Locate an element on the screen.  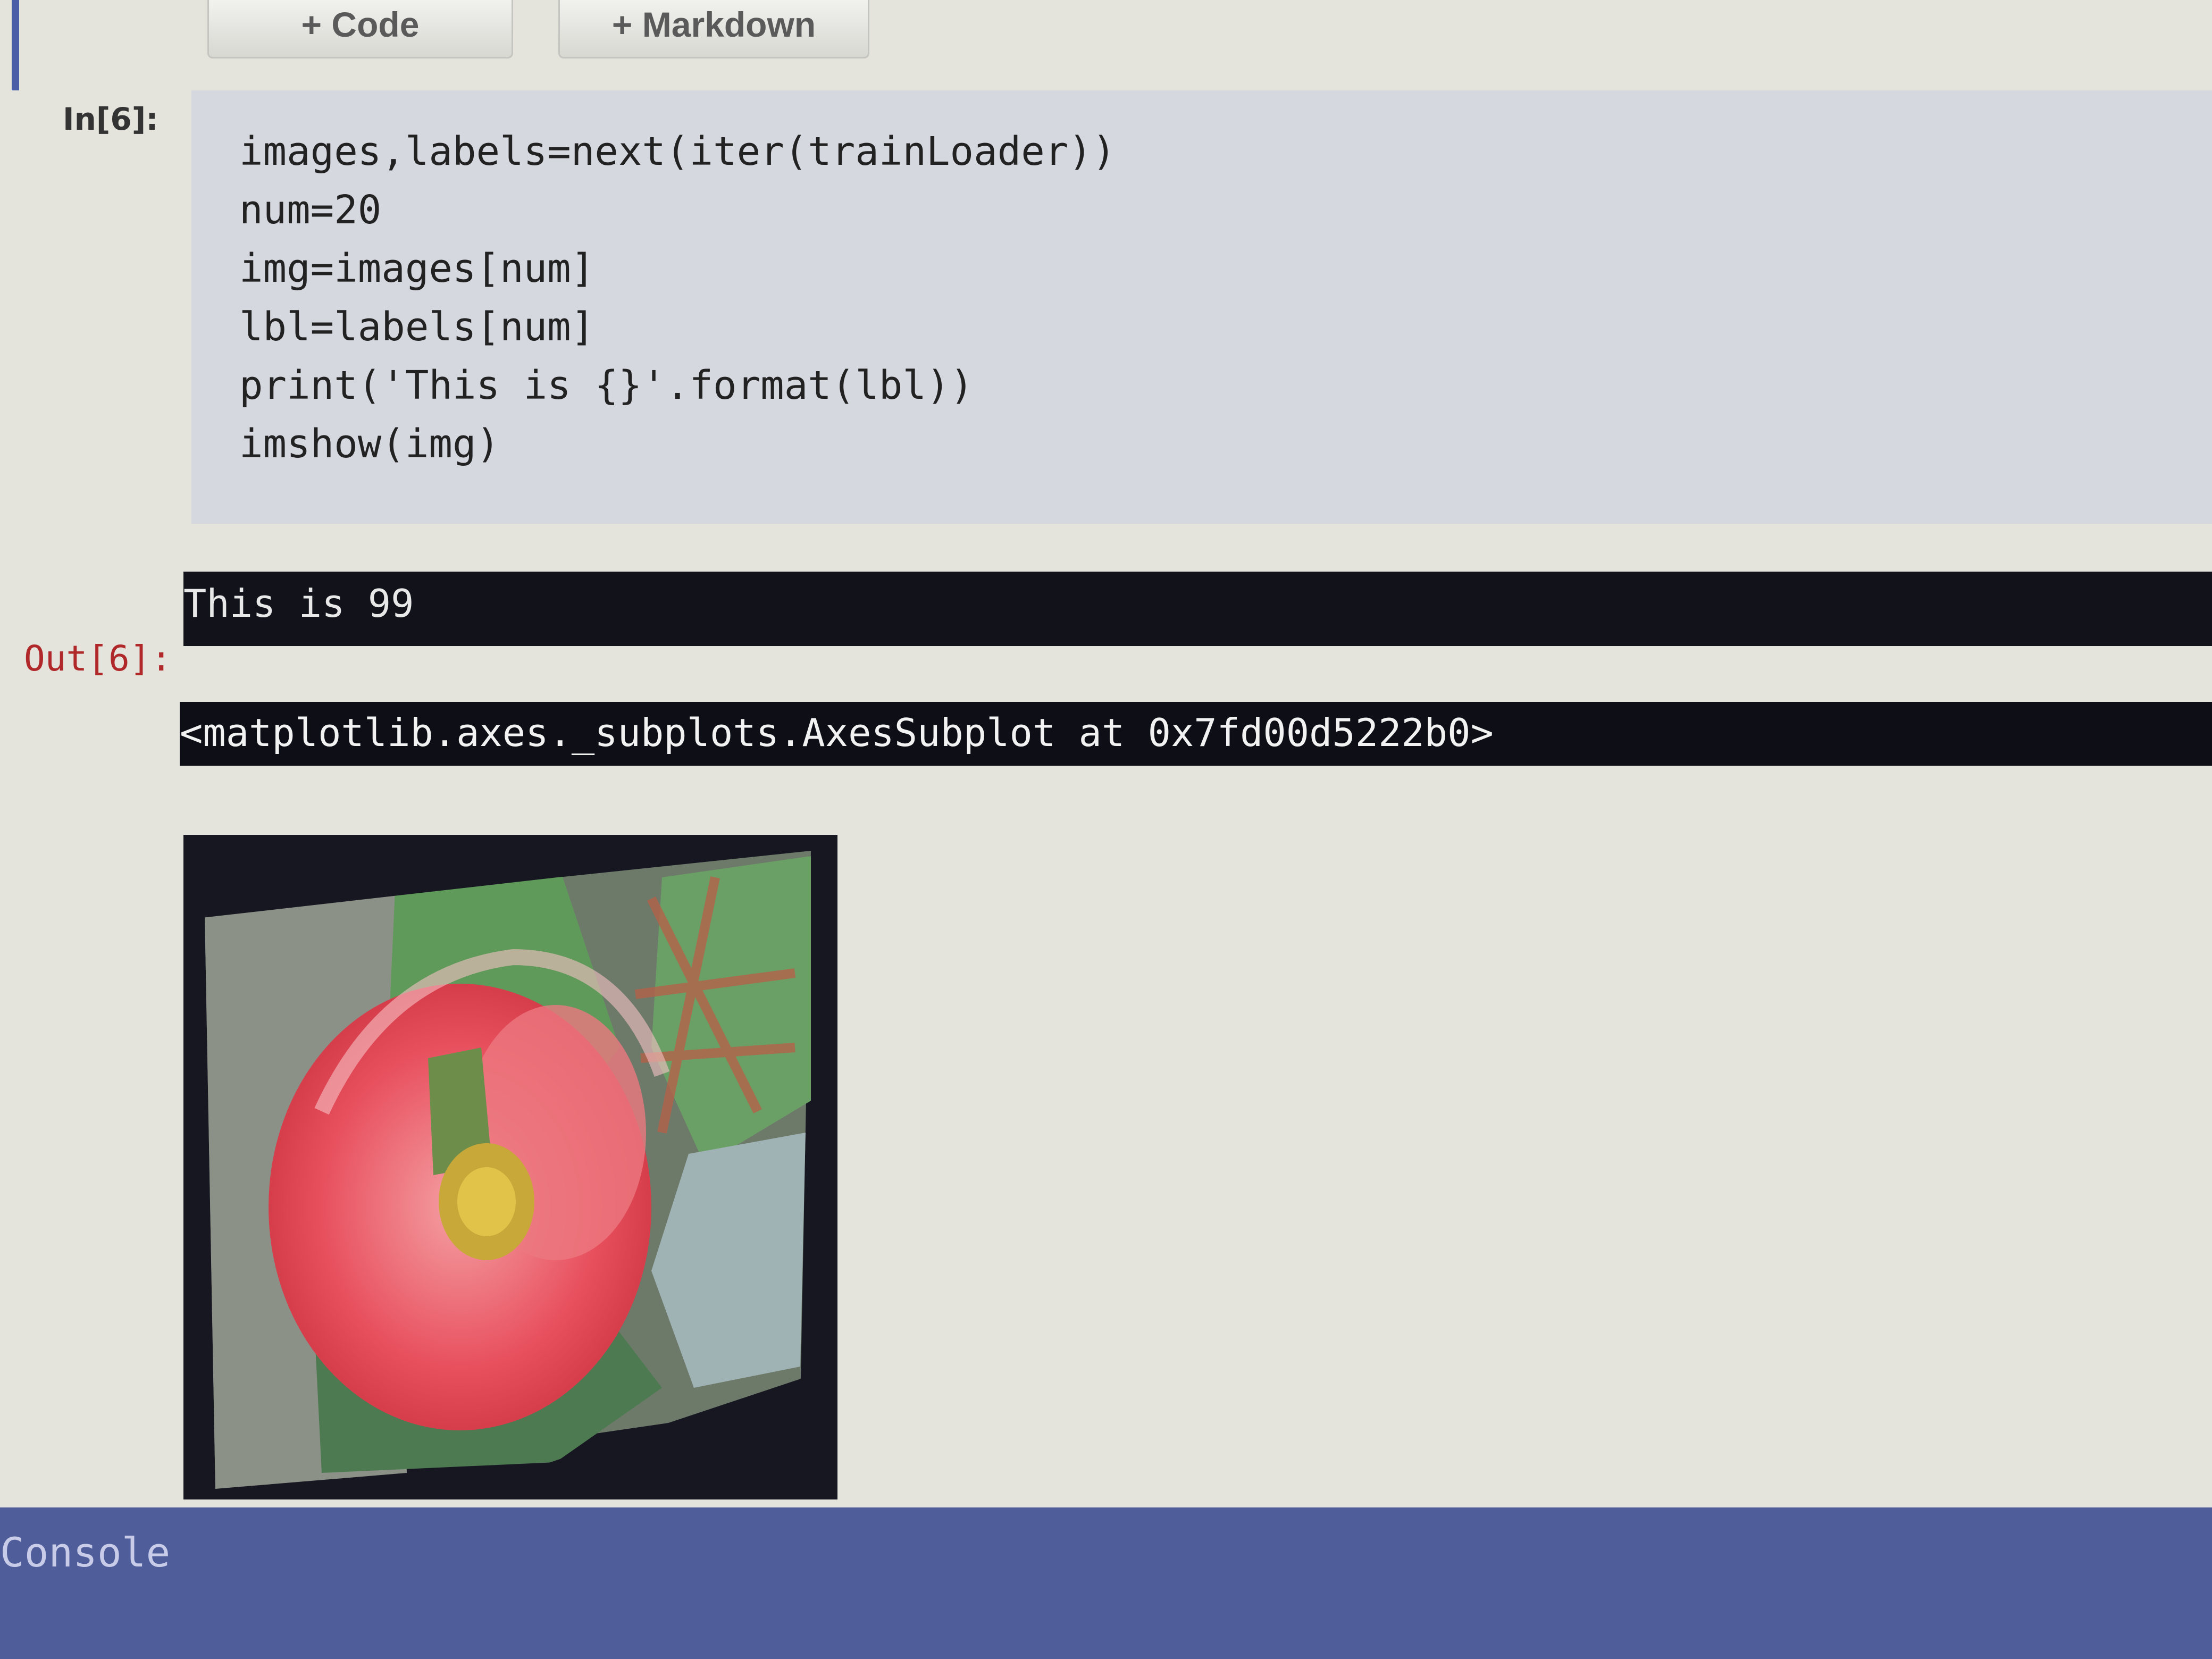
cell-selection-indicator is located at coordinates (15, 45).